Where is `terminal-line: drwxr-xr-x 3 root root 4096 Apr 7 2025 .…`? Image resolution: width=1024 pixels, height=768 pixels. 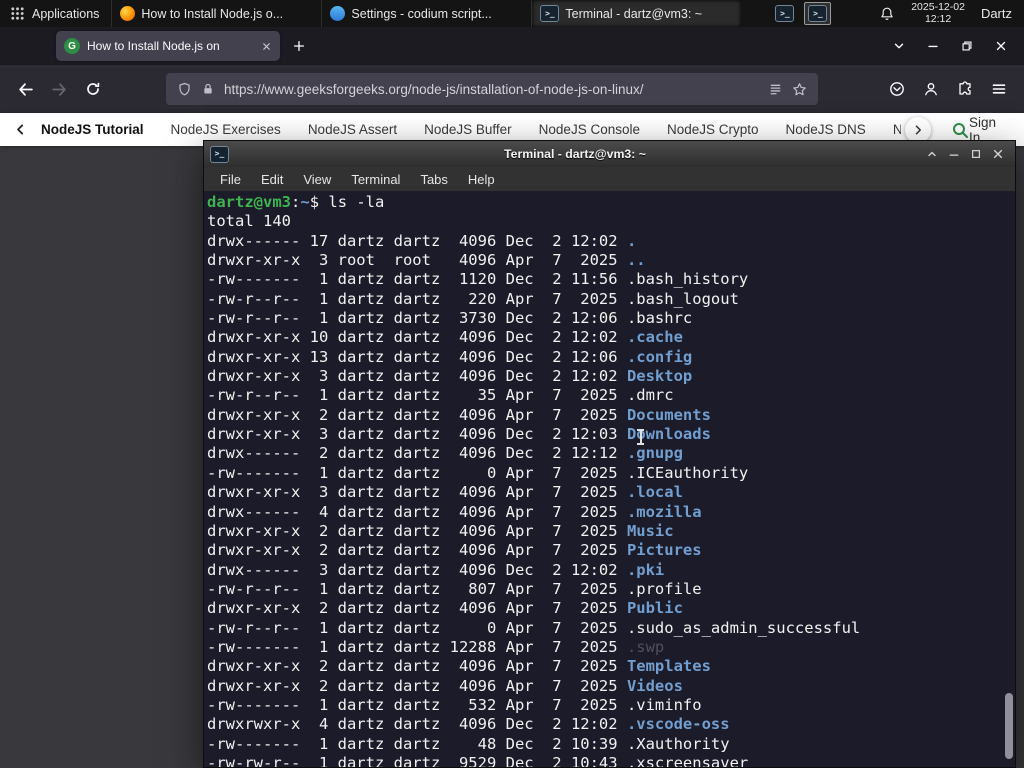
terminal-line: drwxr-xr-x 3 root root 4096 Apr 7 2025 .… is located at coordinates (426, 260).